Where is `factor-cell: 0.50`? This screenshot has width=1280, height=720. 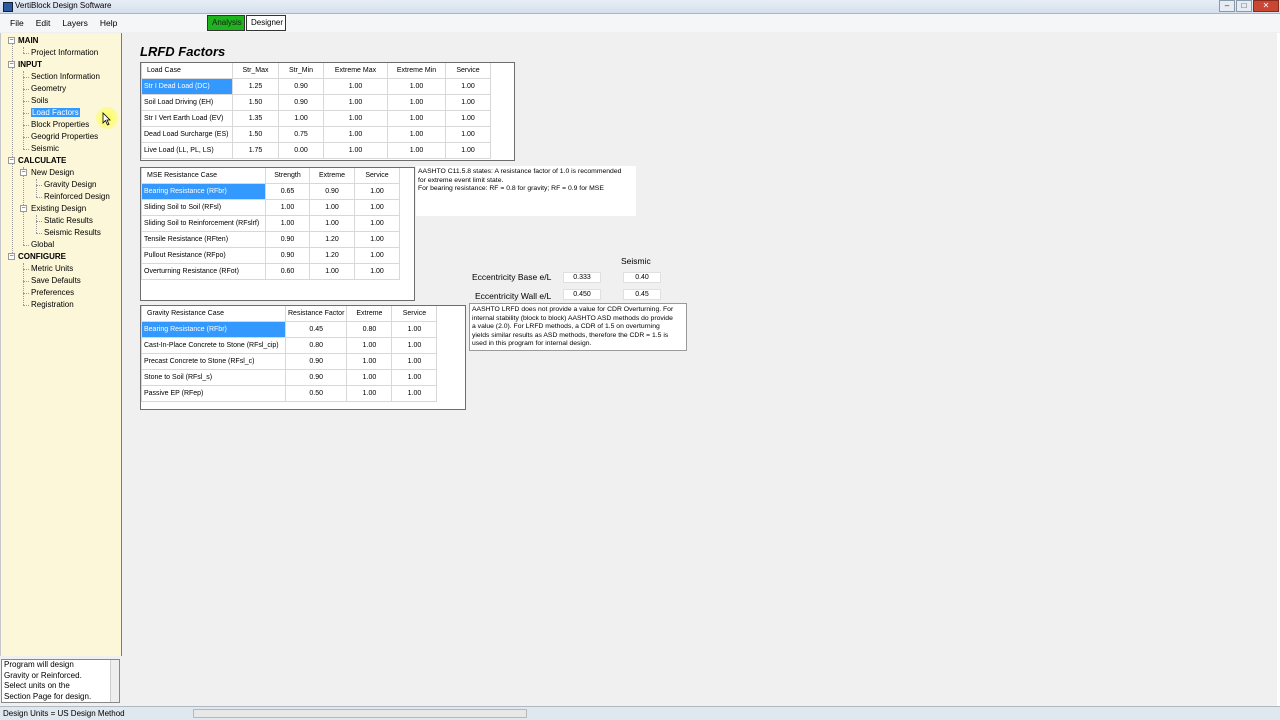
factor-cell: 0.50 is located at coordinates (316, 393).